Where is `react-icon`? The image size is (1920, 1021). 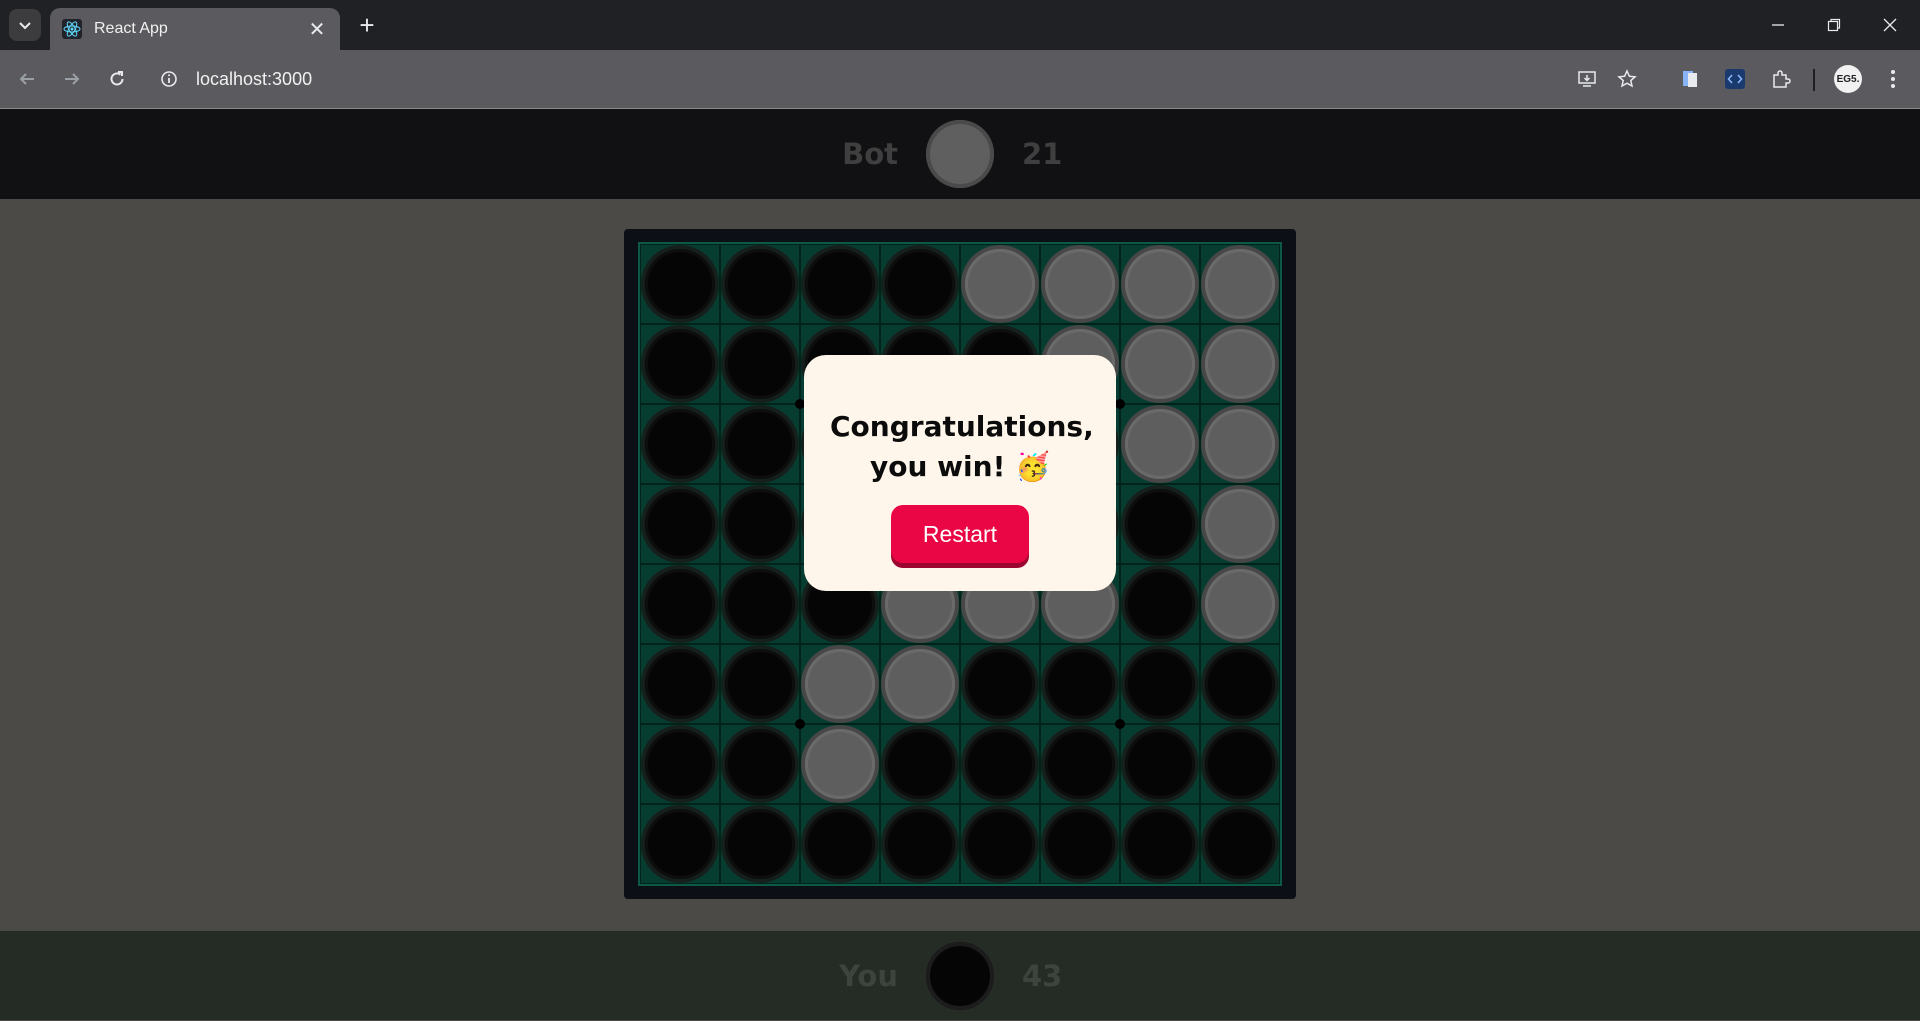 react-icon is located at coordinates (72, 29).